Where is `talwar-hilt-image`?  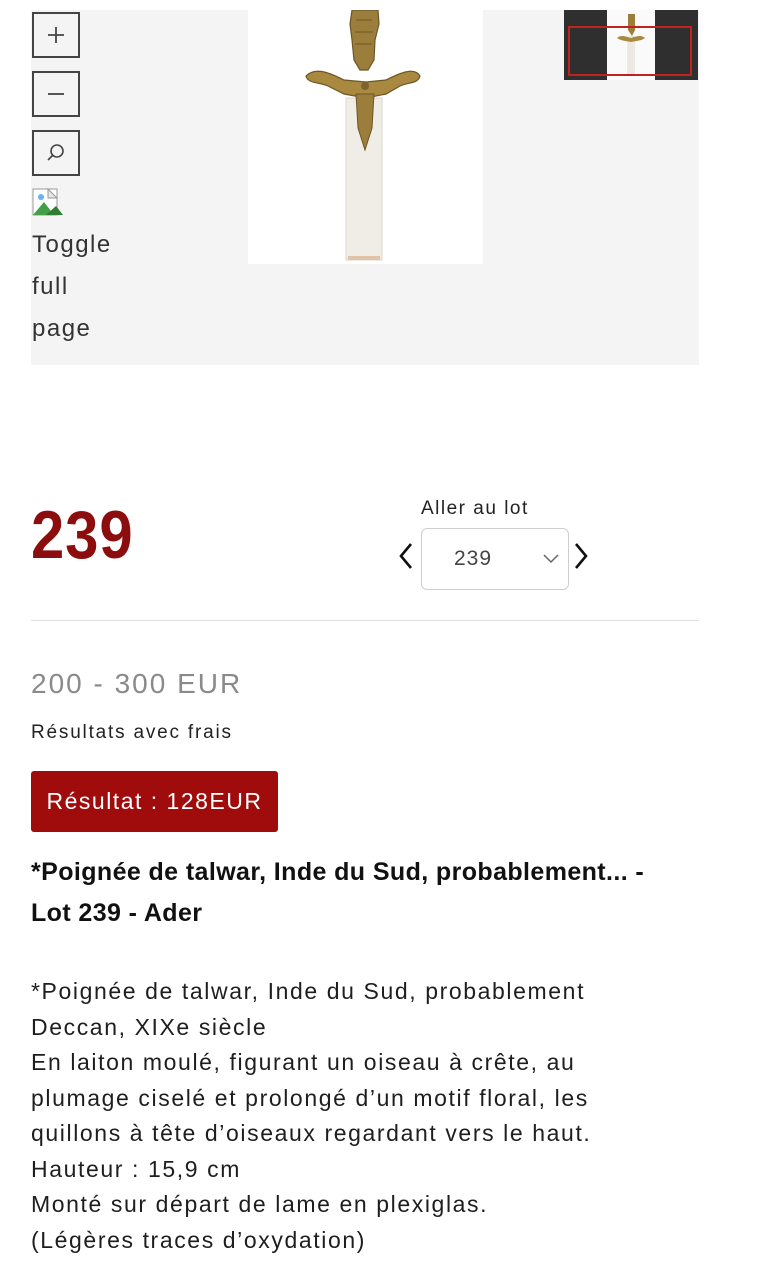 talwar-hilt-image is located at coordinates (365, 137).